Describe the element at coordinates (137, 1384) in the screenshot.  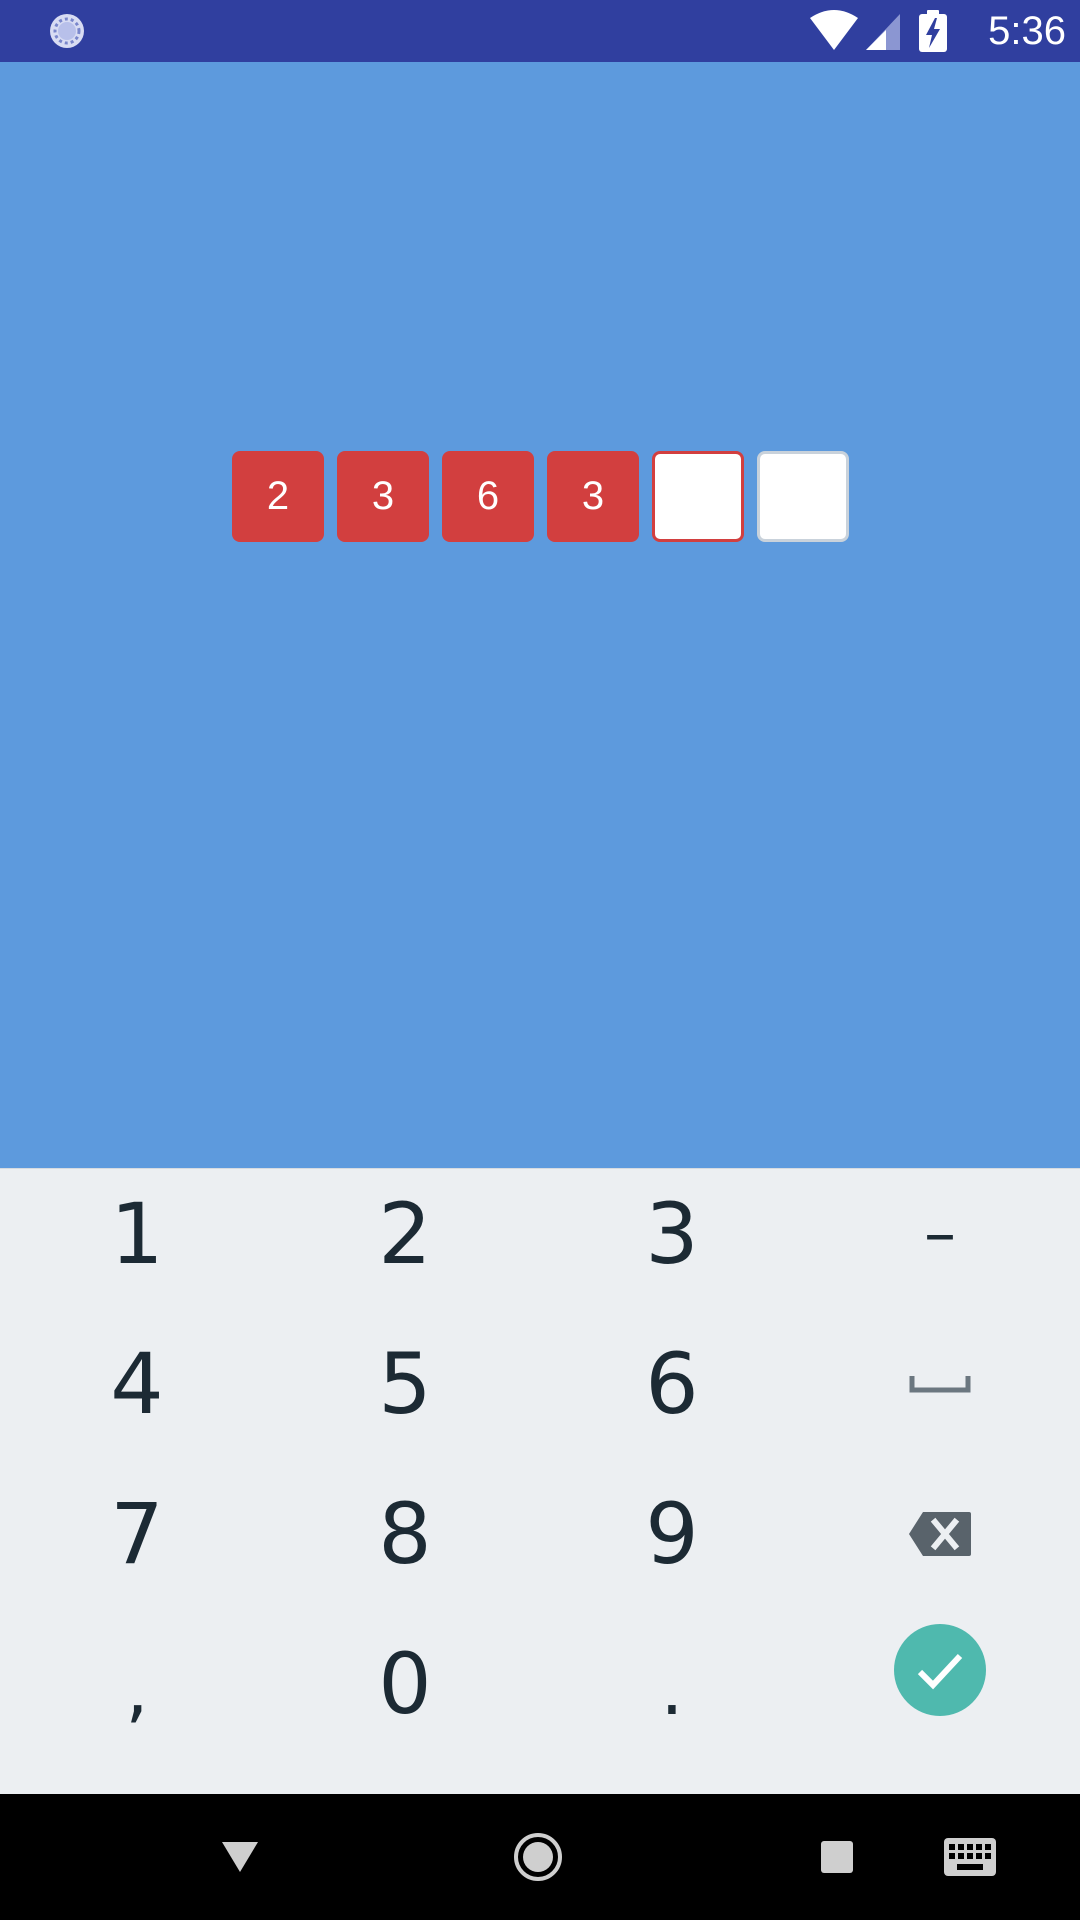
I see `key-4: 4` at that location.